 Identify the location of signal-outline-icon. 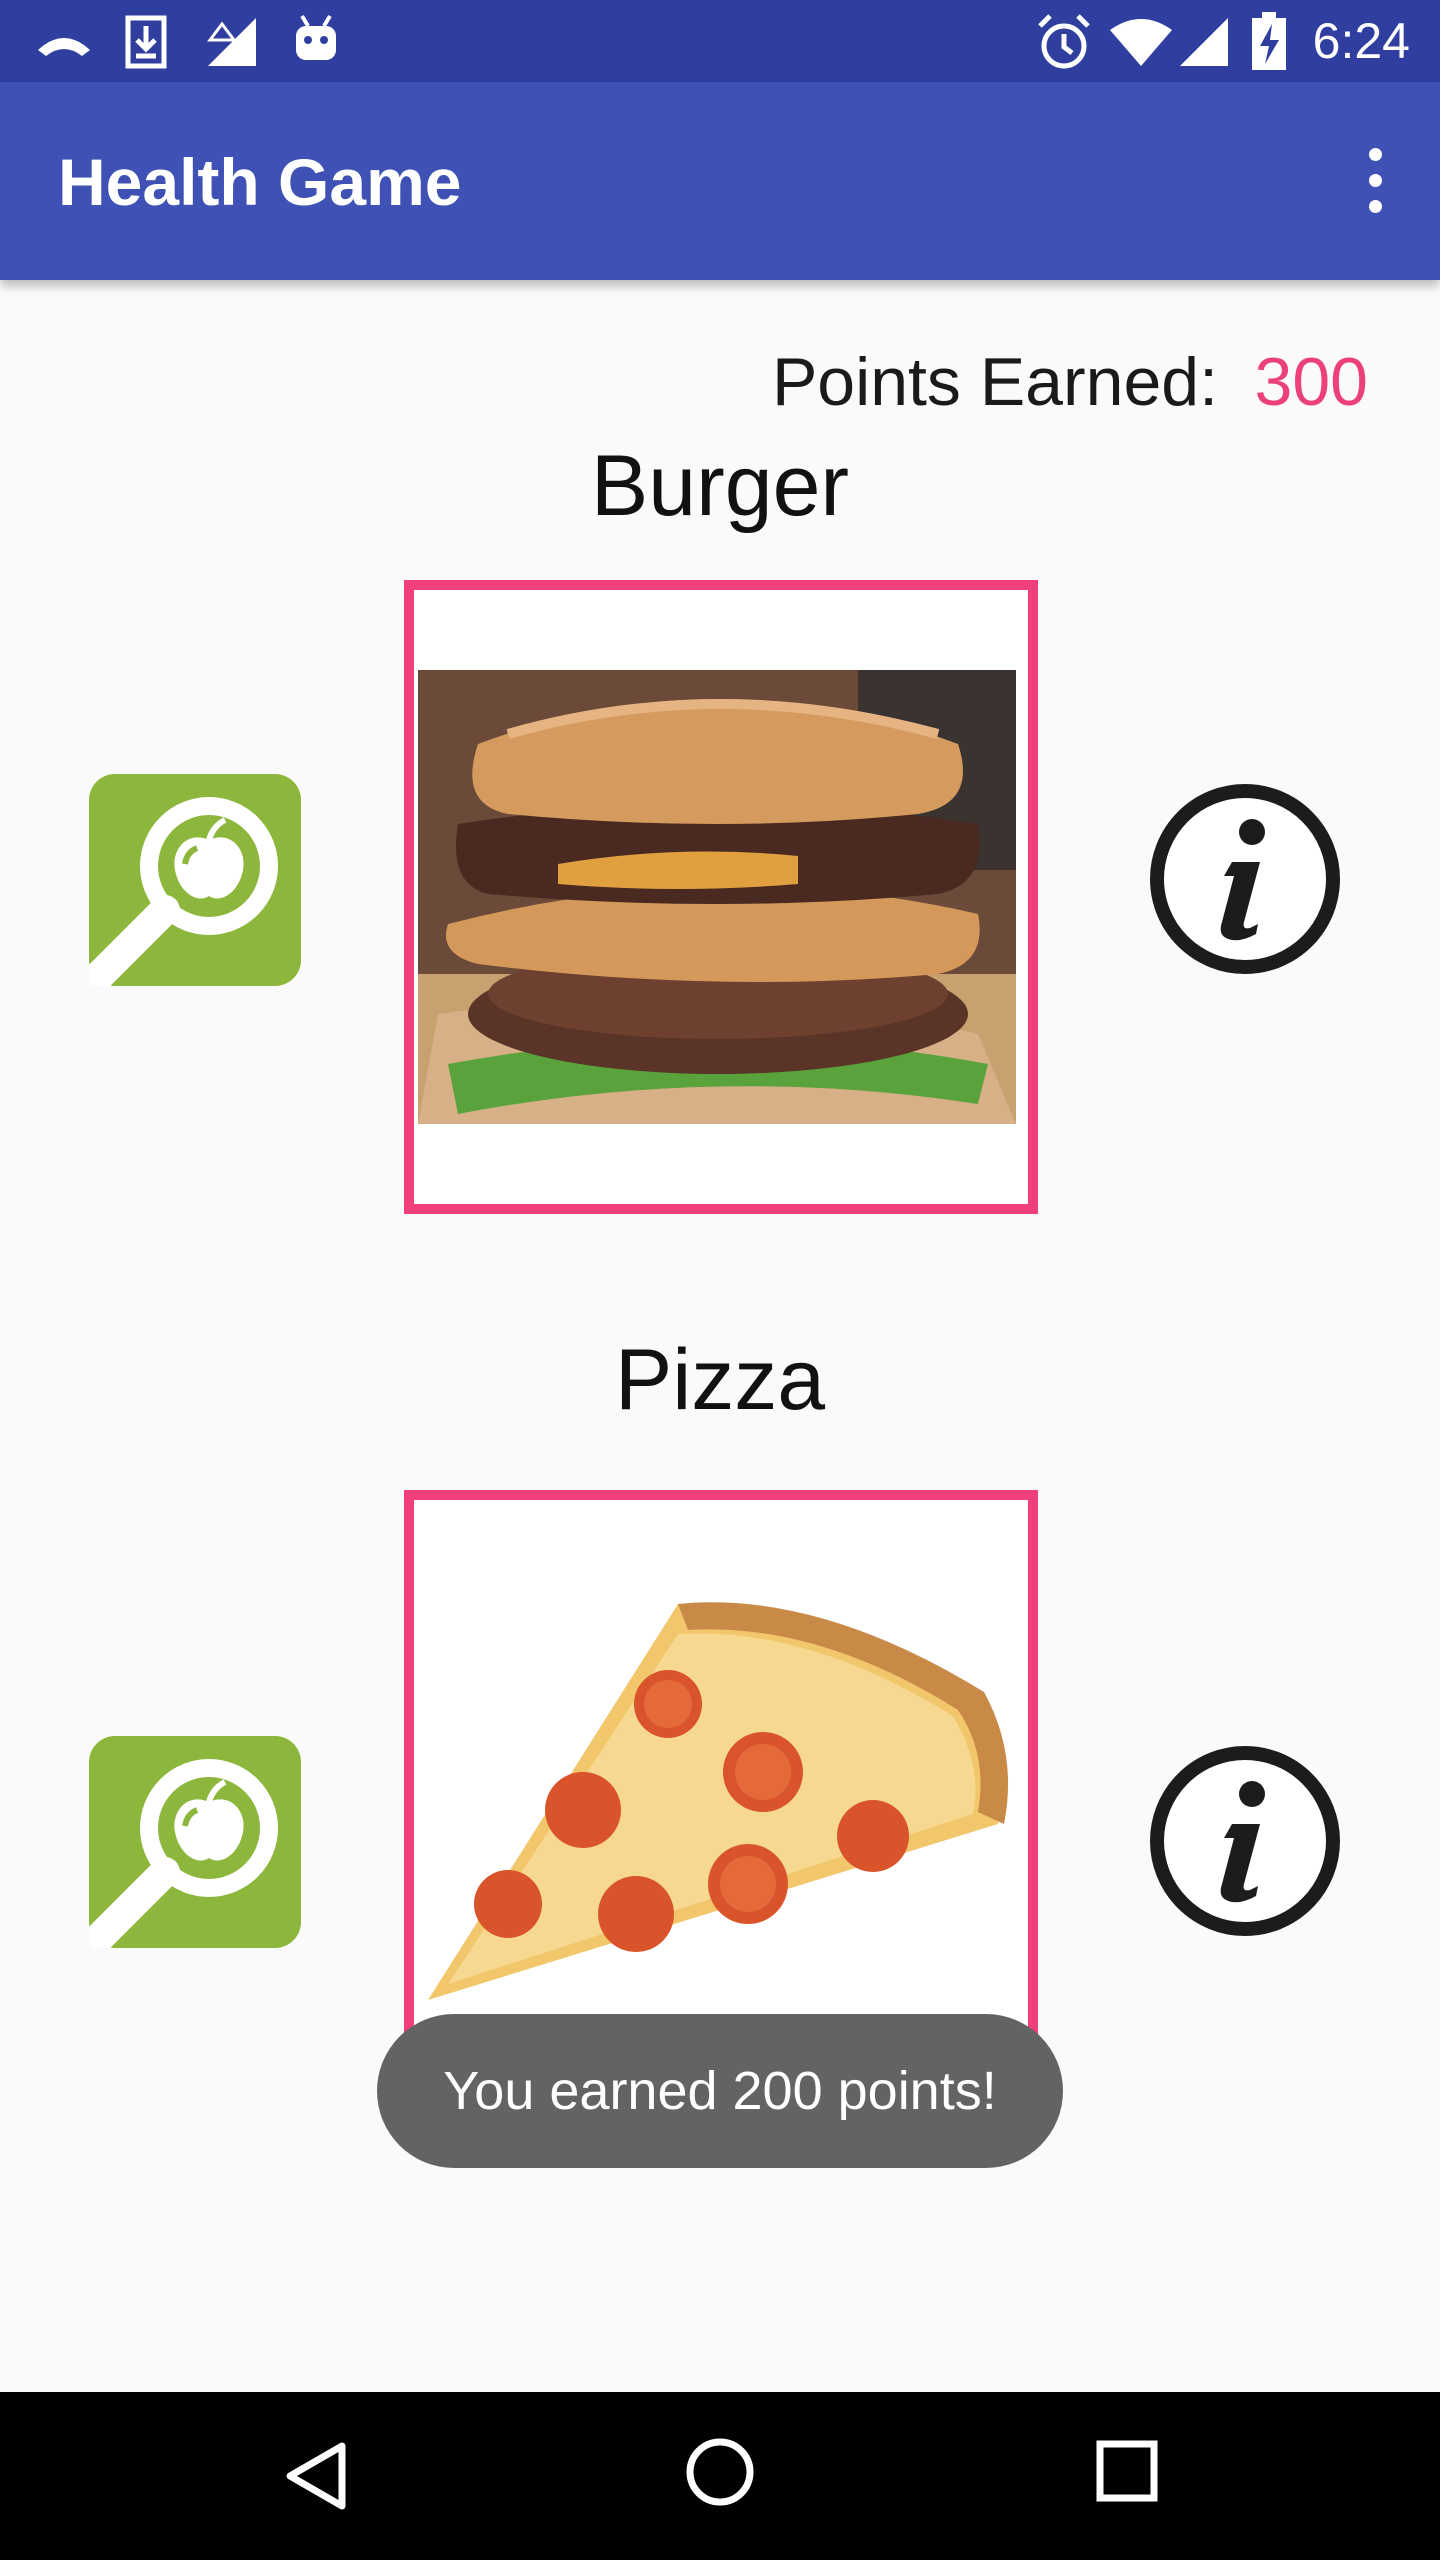
(231, 42).